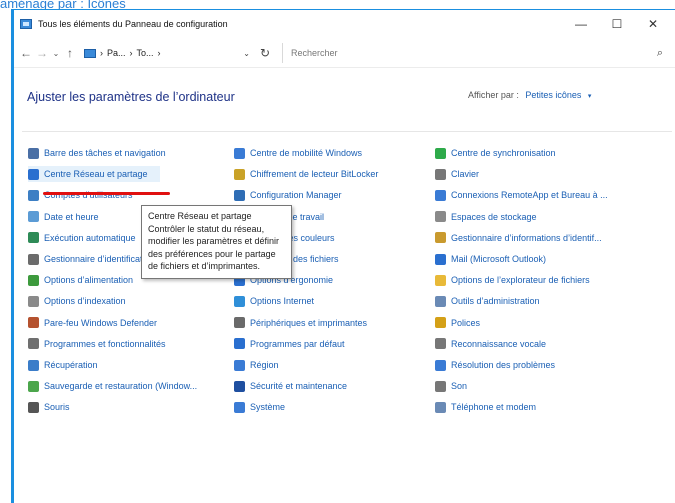 The height and width of the screenshot is (503, 675). I want to click on printer-icon, so click(239, 323).